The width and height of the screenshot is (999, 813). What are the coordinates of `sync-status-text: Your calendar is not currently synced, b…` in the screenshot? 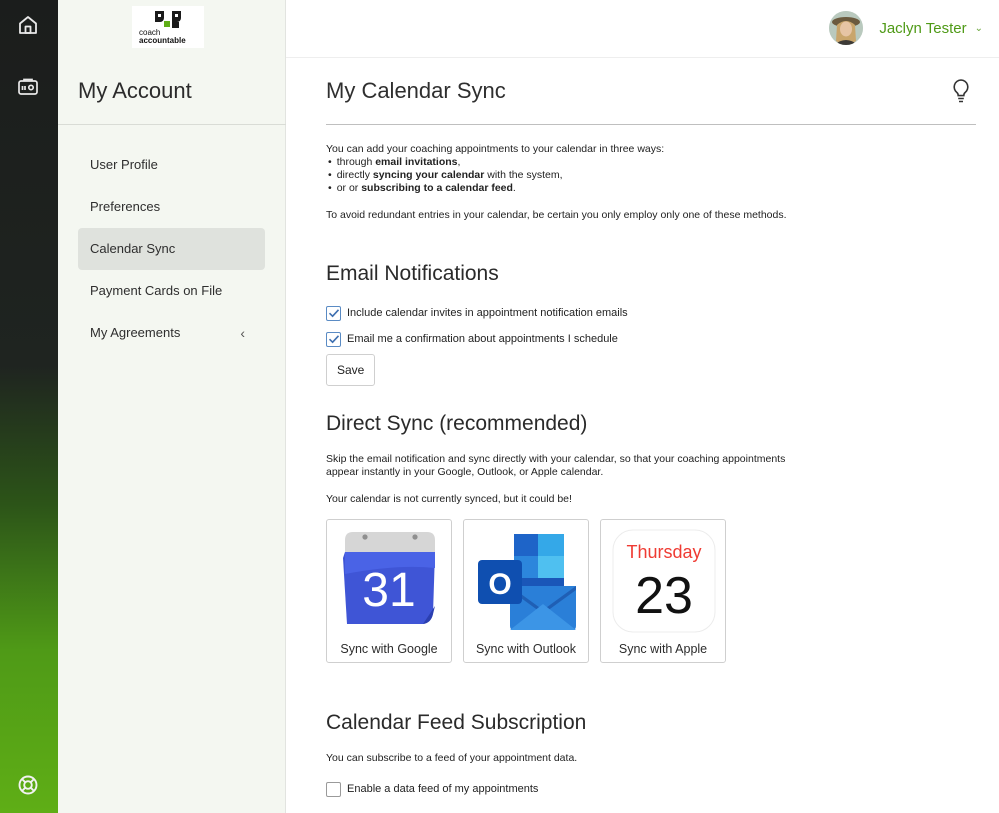 It's located at (449, 499).